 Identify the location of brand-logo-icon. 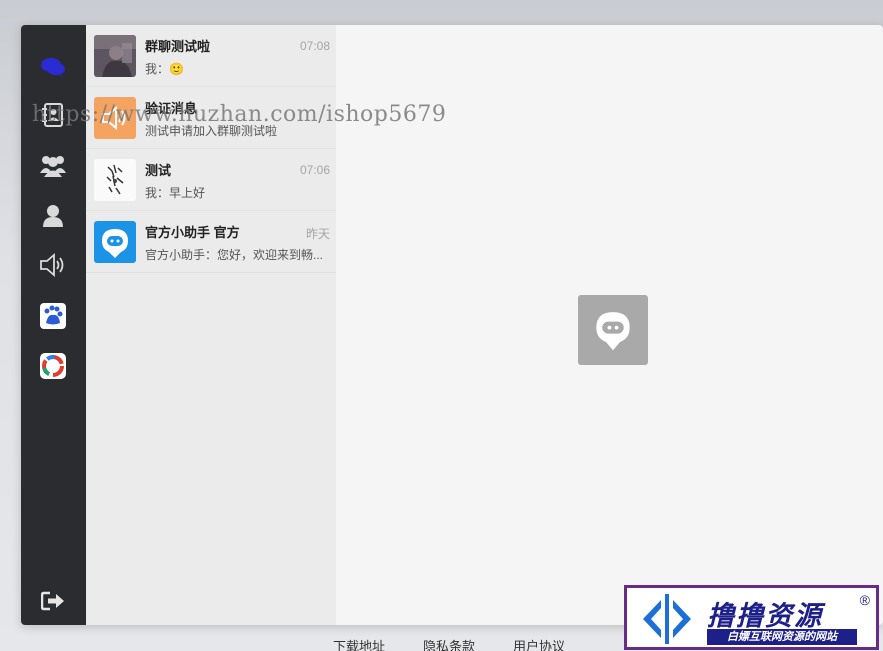
(667, 619).